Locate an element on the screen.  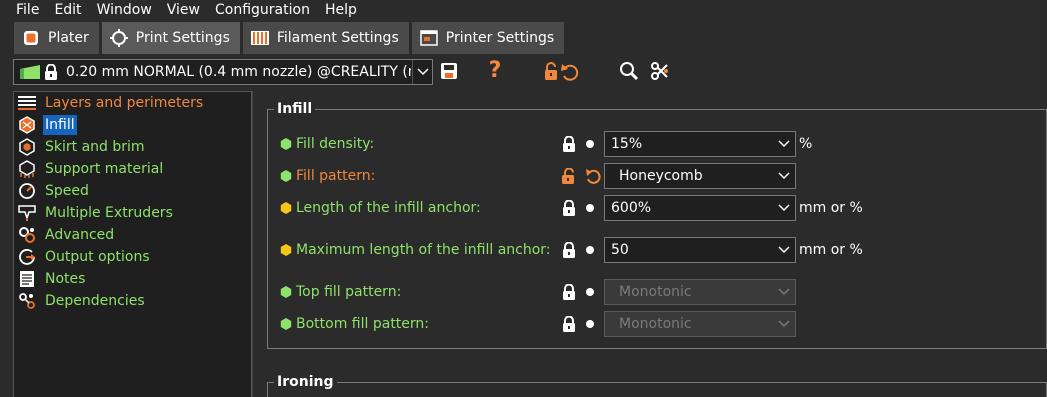
menu-configuration: Configuration is located at coordinates (262, 10).